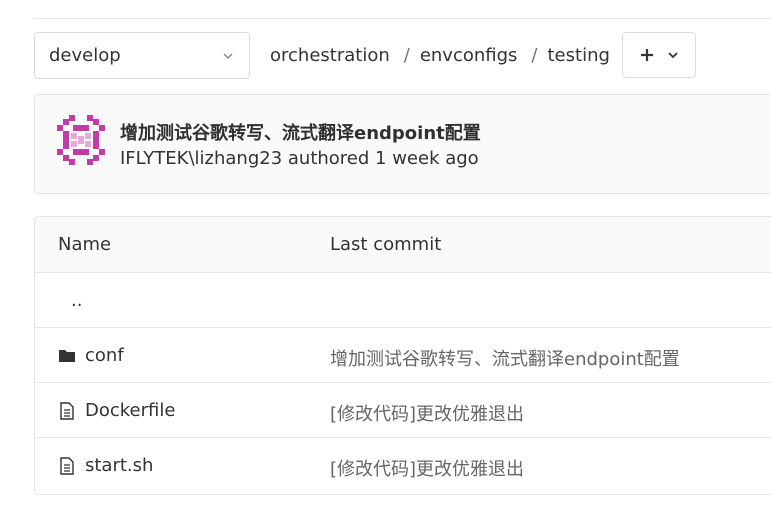 The height and width of the screenshot is (524, 771). What do you see at coordinates (67, 355) in the screenshot?
I see `folder-icon` at bounding box center [67, 355].